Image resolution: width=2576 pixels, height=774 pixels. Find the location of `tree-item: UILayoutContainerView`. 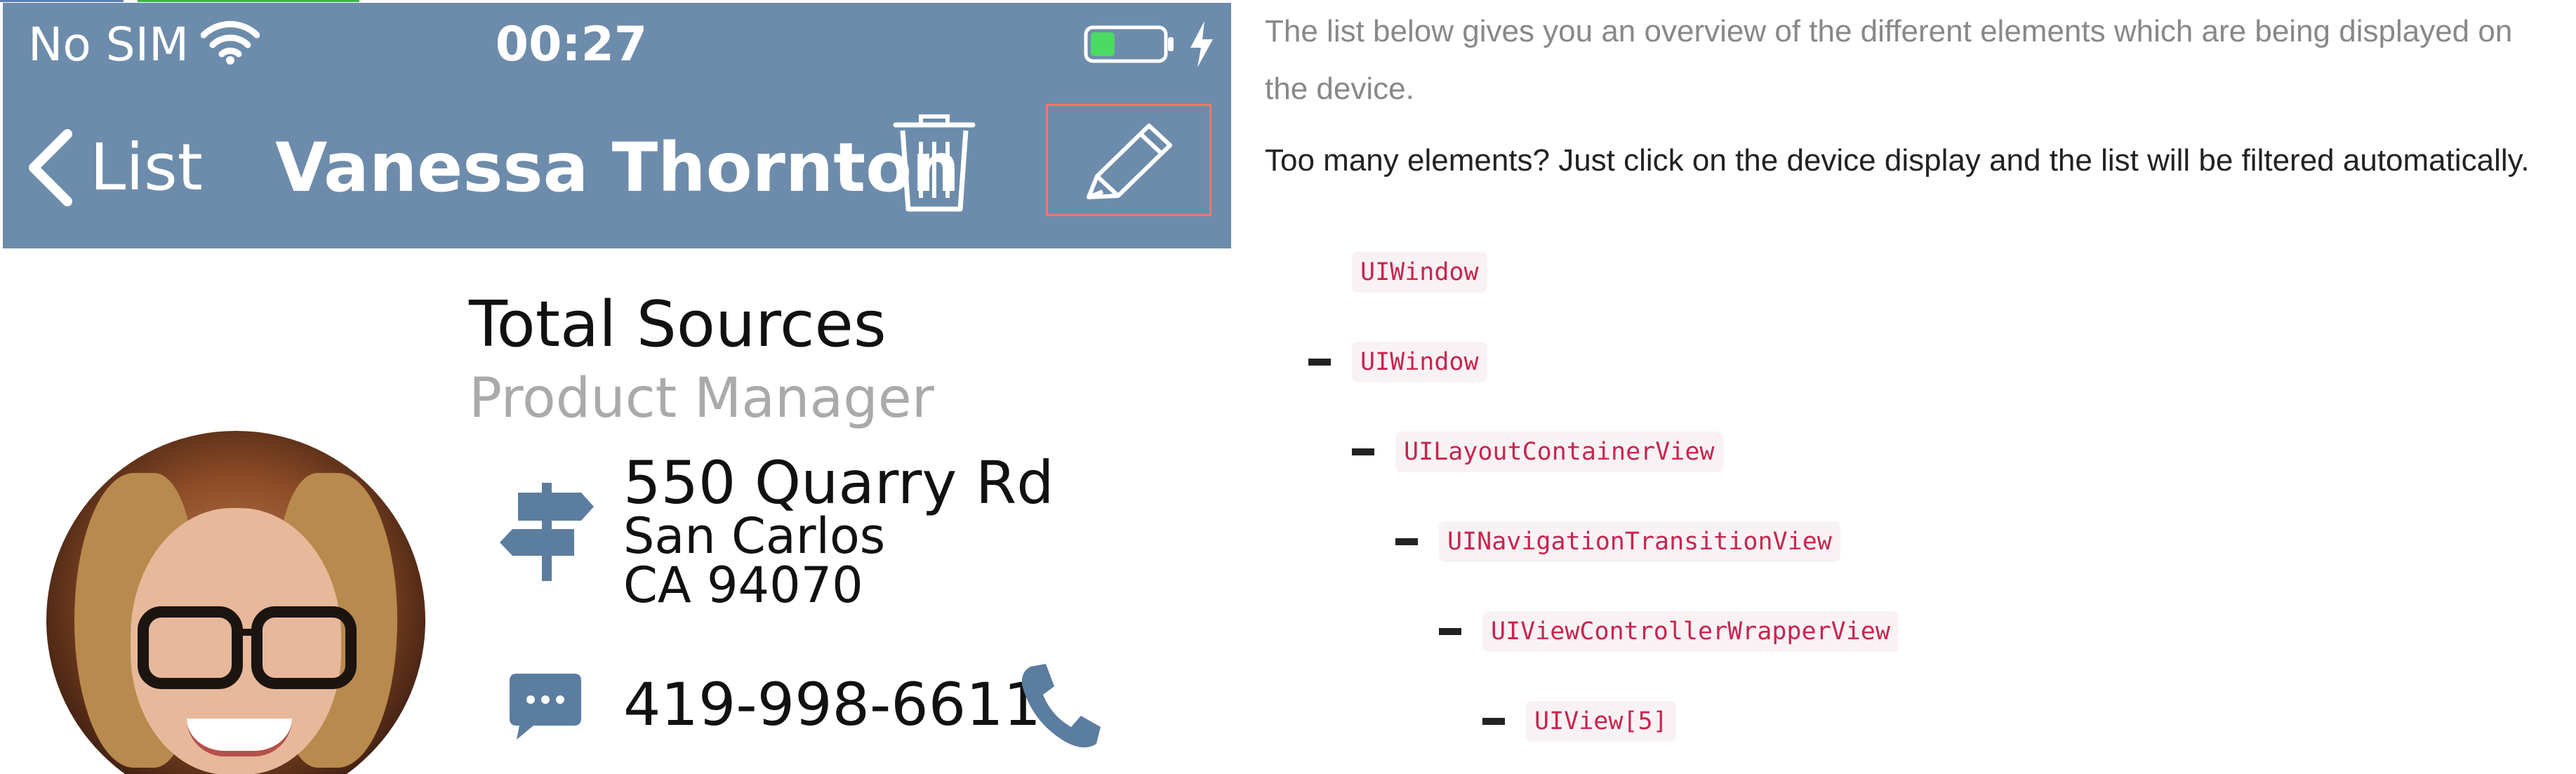

tree-item: UILayoutContainerView is located at coordinates (1538, 452).